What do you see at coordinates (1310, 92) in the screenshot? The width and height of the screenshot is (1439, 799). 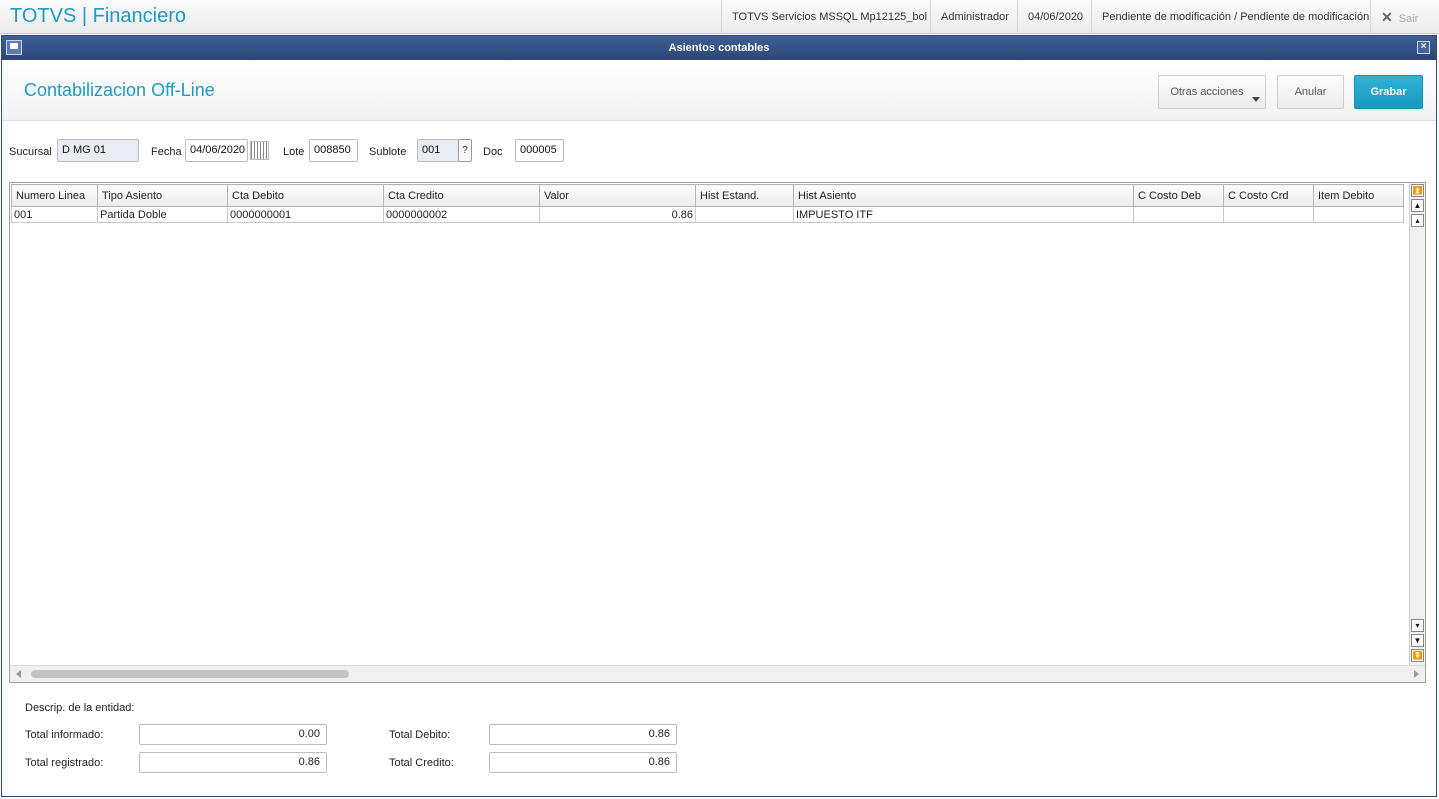 I see `cancel-button: Anular` at bounding box center [1310, 92].